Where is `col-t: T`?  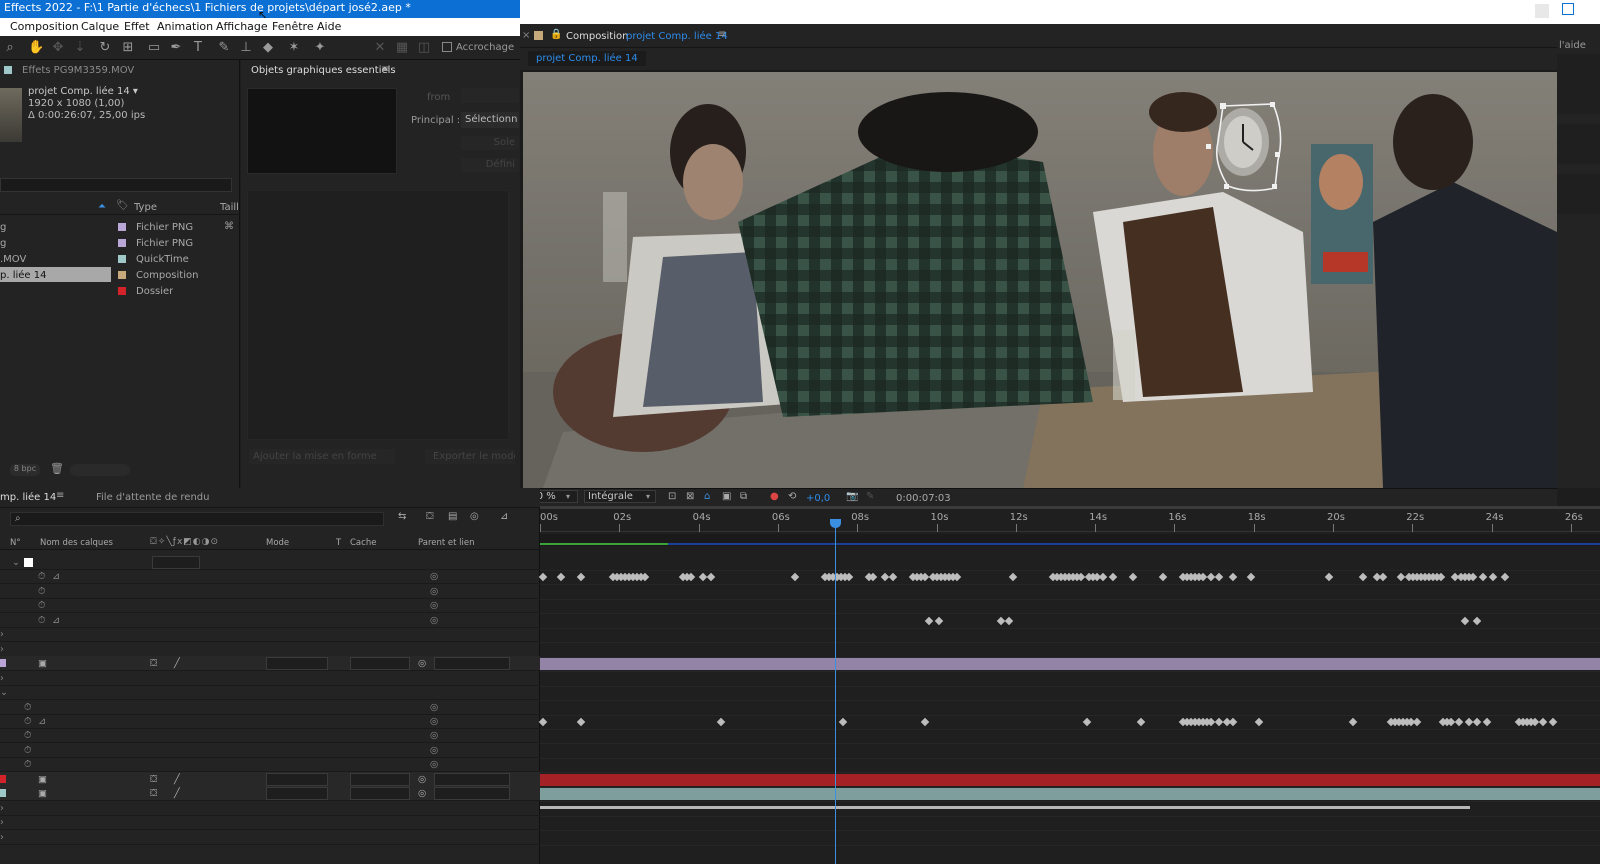 col-t: T is located at coordinates (338, 543).